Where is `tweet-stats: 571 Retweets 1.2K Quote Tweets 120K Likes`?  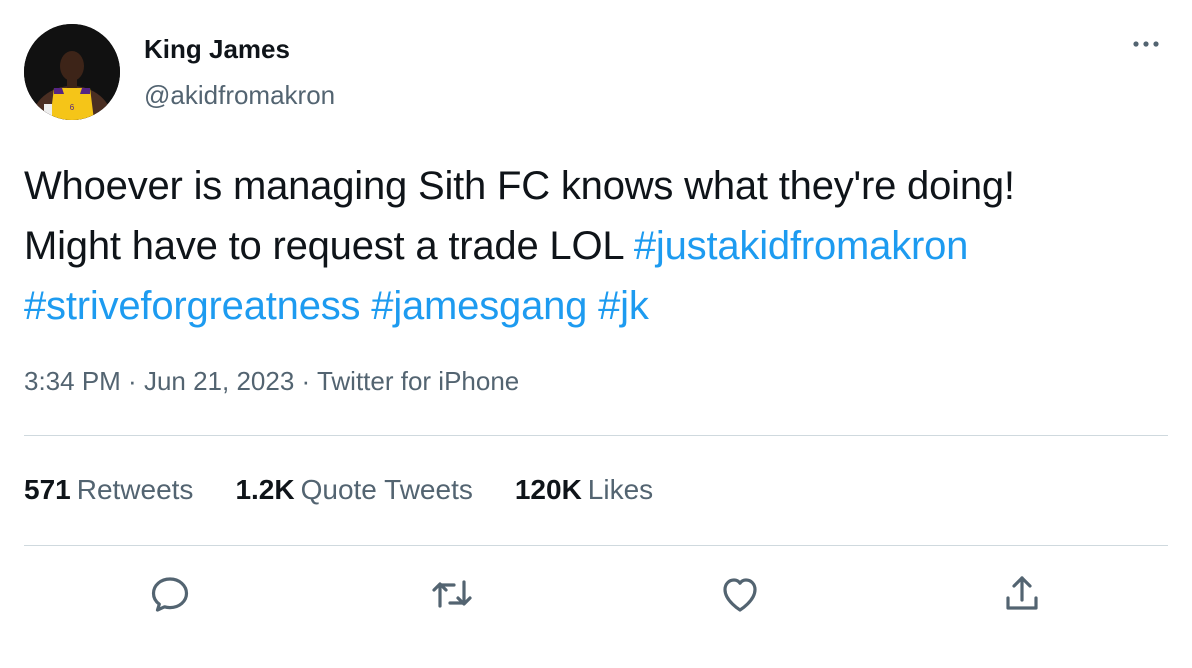
tweet-stats: 571 Retweets 1.2K Quote Tweets 120K Likes is located at coordinates (359, 490).